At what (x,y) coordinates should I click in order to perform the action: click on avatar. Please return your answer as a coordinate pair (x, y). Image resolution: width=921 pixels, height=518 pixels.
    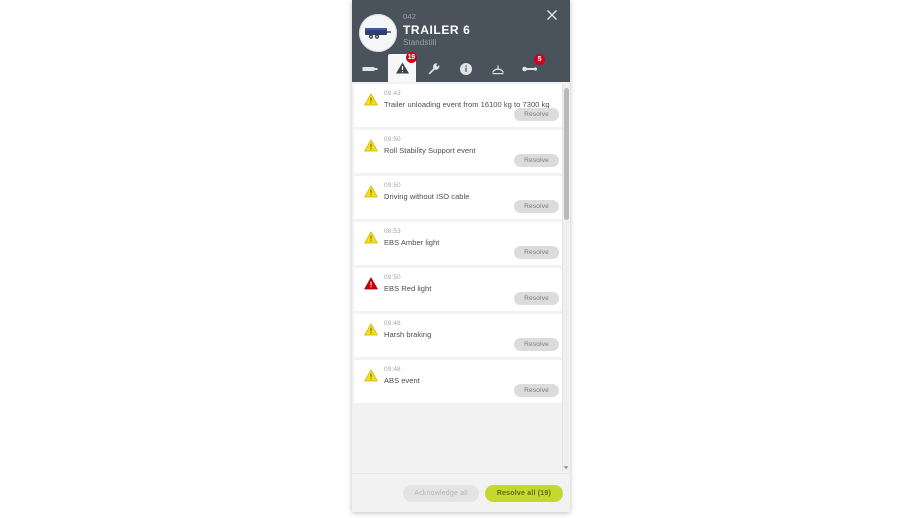
    Looking at the image, I should click on (378, 33).